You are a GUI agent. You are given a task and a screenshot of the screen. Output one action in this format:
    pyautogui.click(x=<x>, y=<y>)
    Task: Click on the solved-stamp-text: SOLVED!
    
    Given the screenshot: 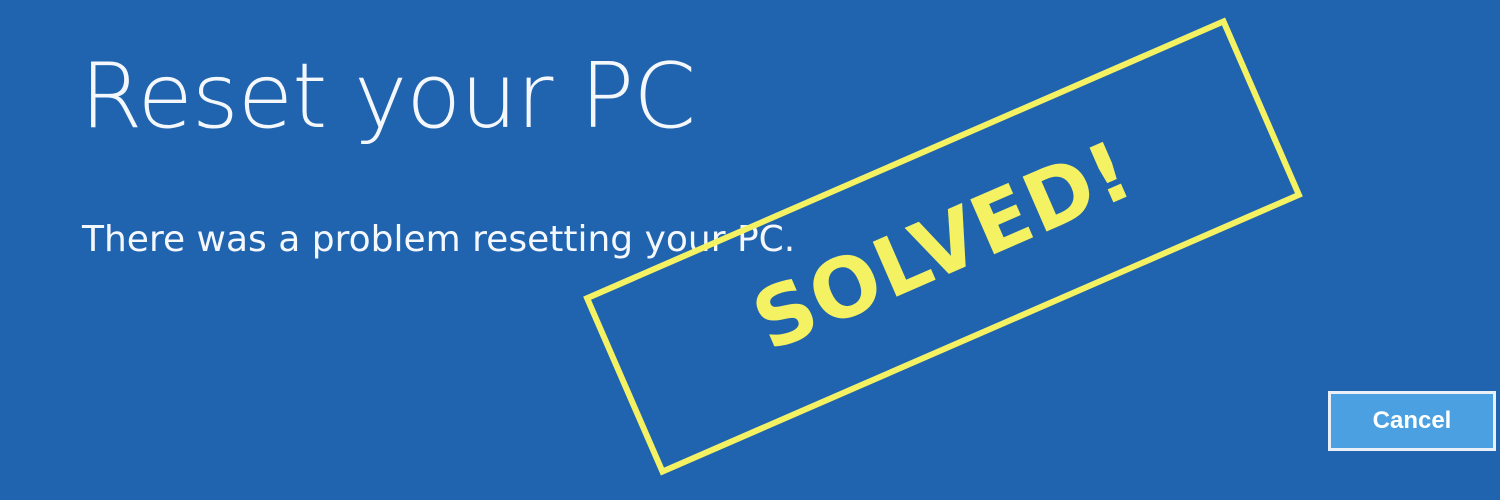 What is the action you would take?
    pyautogui.click(x=942, y=246)
    